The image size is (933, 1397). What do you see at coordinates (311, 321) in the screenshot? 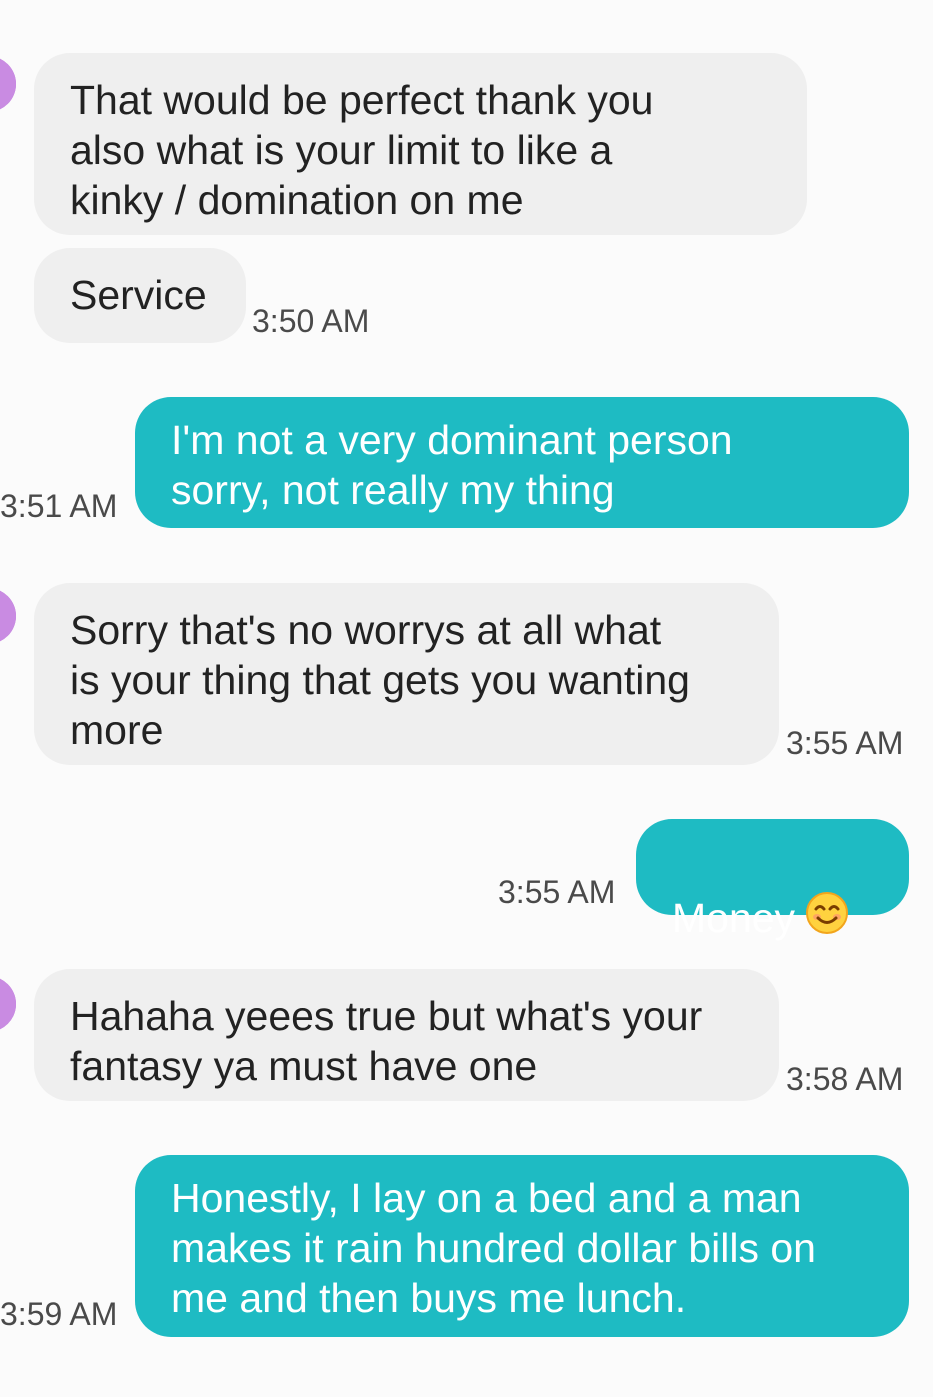
I see `message-timestamp: 3:50 AM` at bounding box center [311, 321].